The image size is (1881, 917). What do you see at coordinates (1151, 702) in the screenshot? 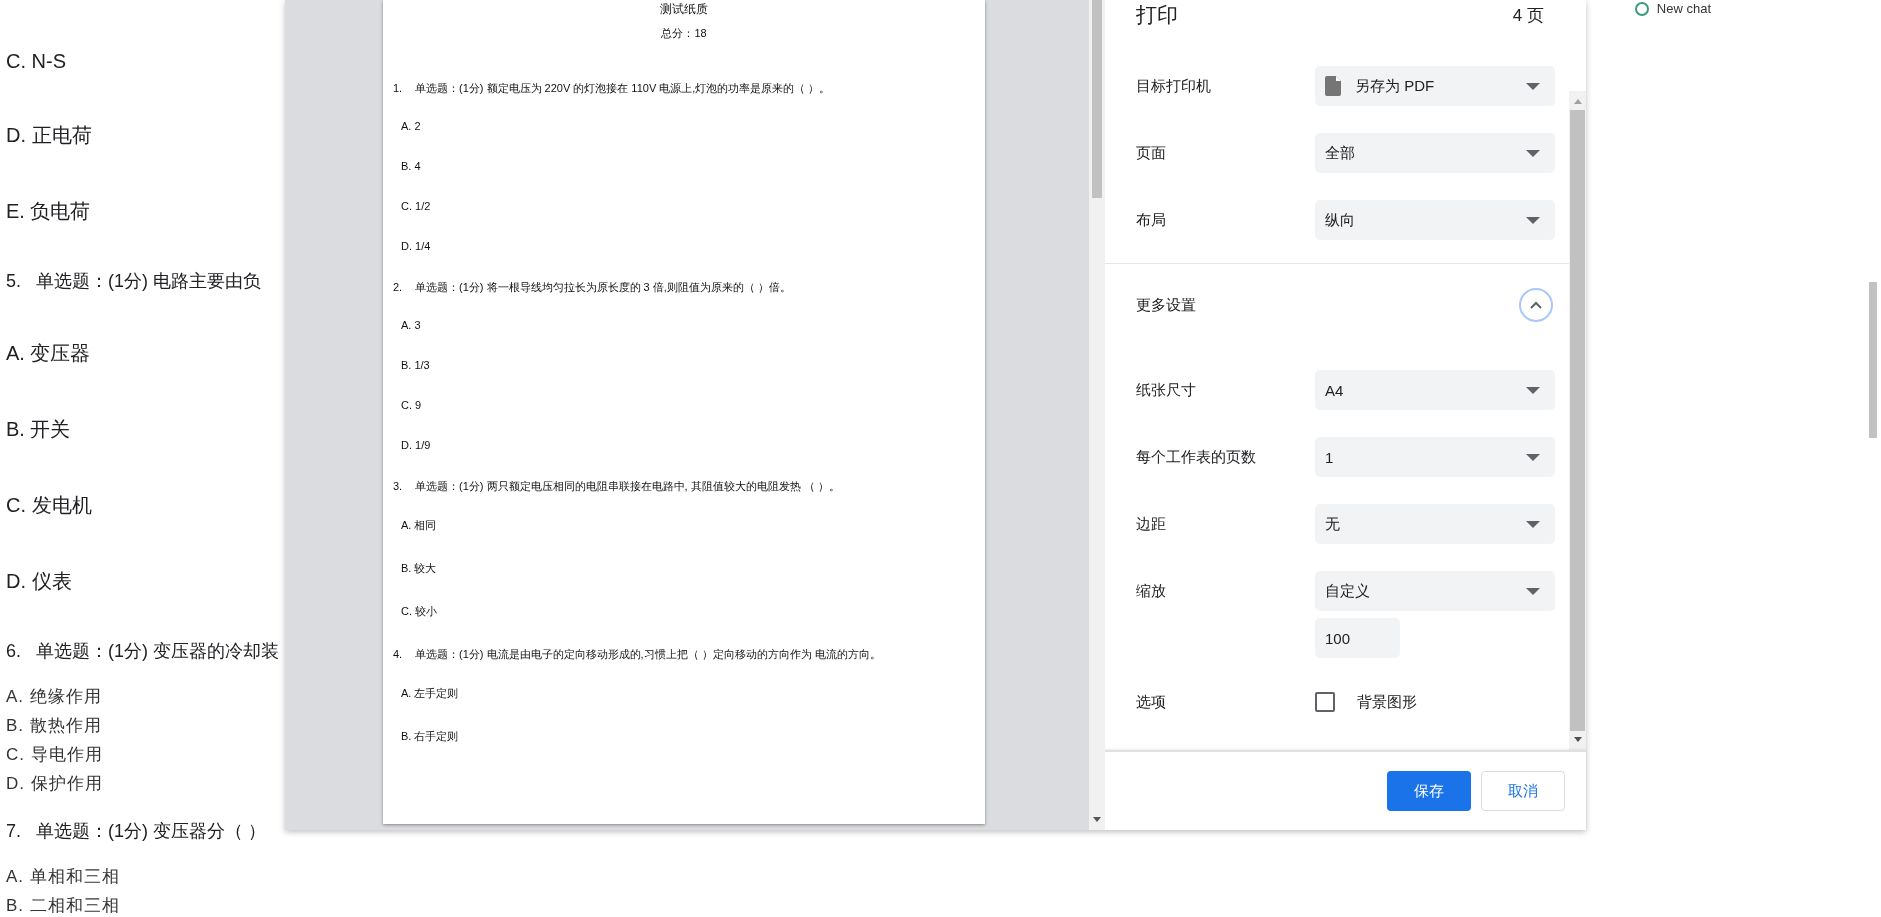
I see `setting-label: 选项` at bounding box center [1151, 702].